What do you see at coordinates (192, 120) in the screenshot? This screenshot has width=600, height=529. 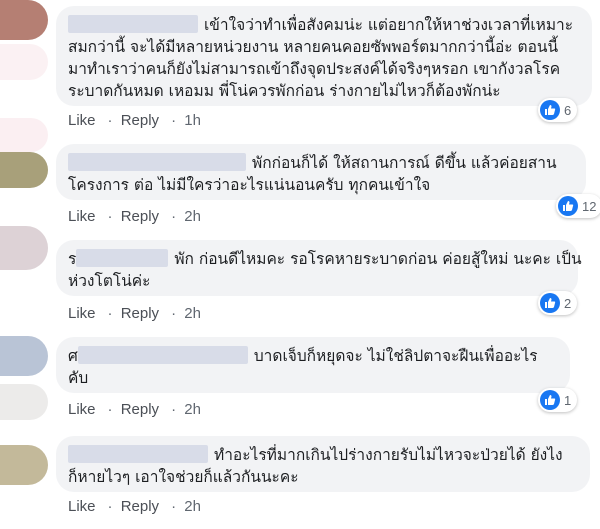 I see `timestamp: 1h` at bounding box center [192, 120].